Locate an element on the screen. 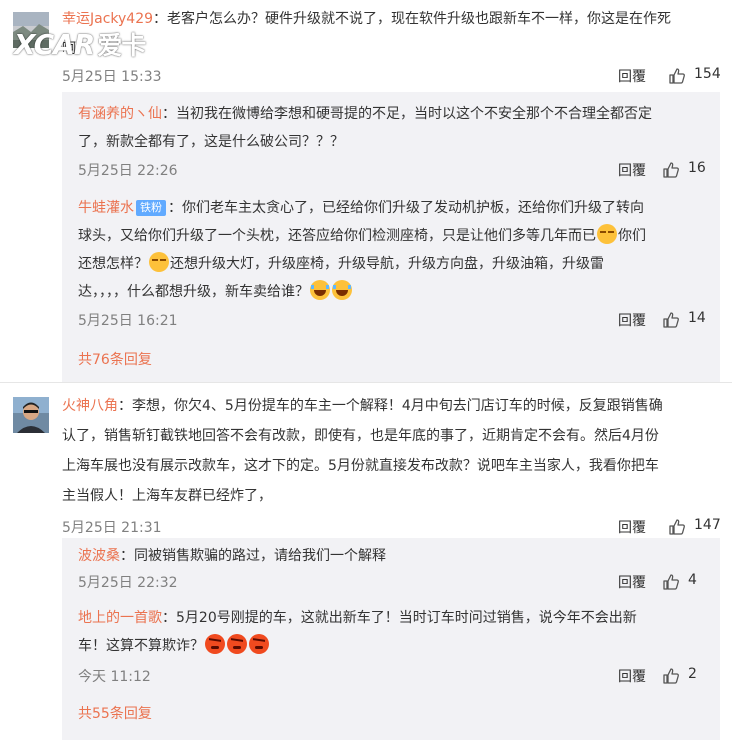 Image resolution: width=732 pixels, height=740 pixels. reply-username: 地上的一首歌 is located at coordinates (120, 618).